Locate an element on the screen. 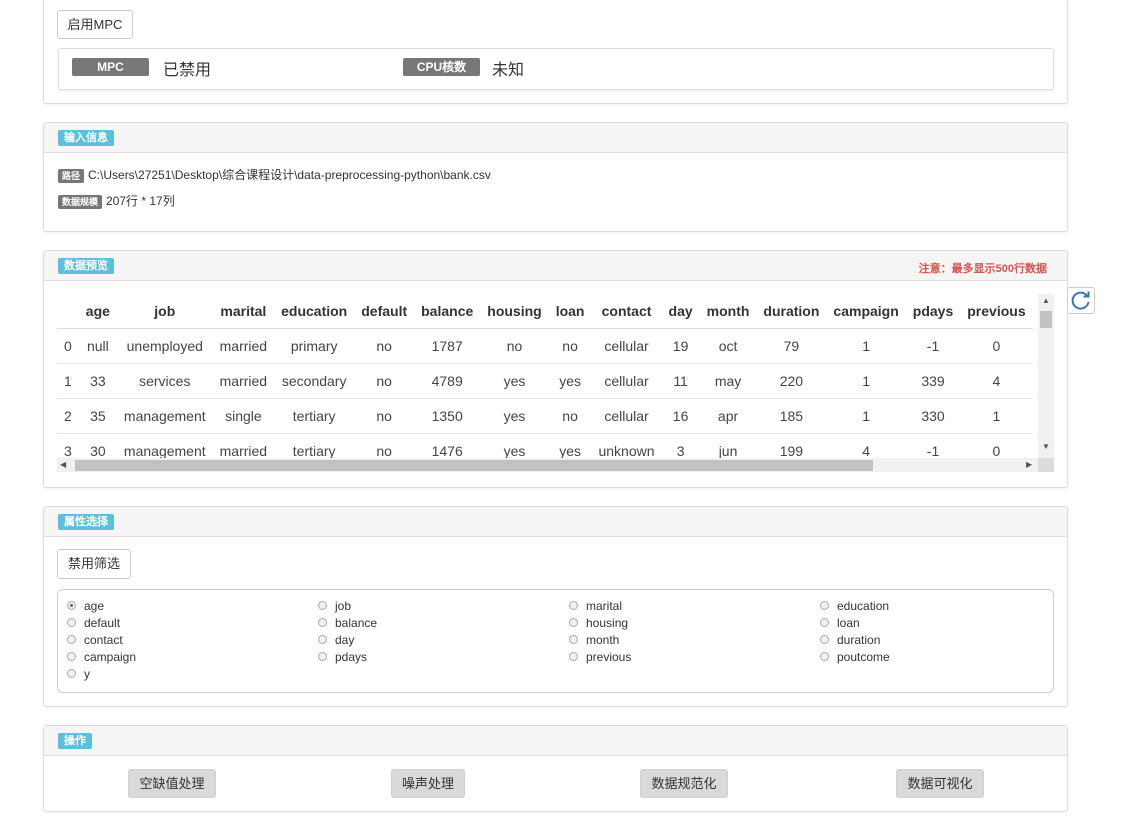 Image resolution: width=1128 pixels, height=822 pixels. table-cell: 35 is located at coordinates (97, 416).